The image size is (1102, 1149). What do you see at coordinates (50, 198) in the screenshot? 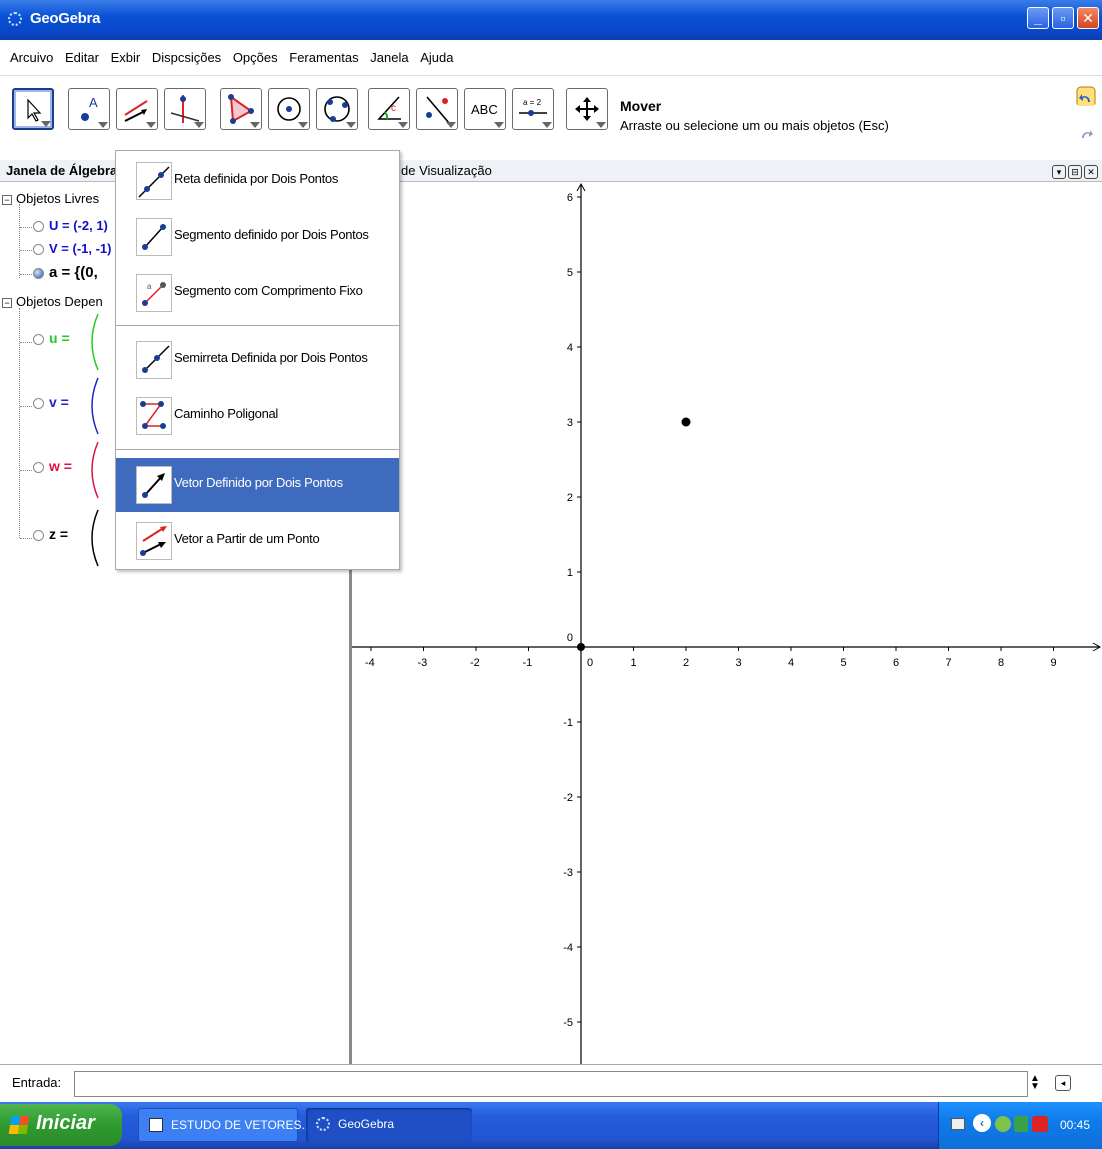
I see `free-objects-group: − Objetos Livres` at bounding box center [50, 198].